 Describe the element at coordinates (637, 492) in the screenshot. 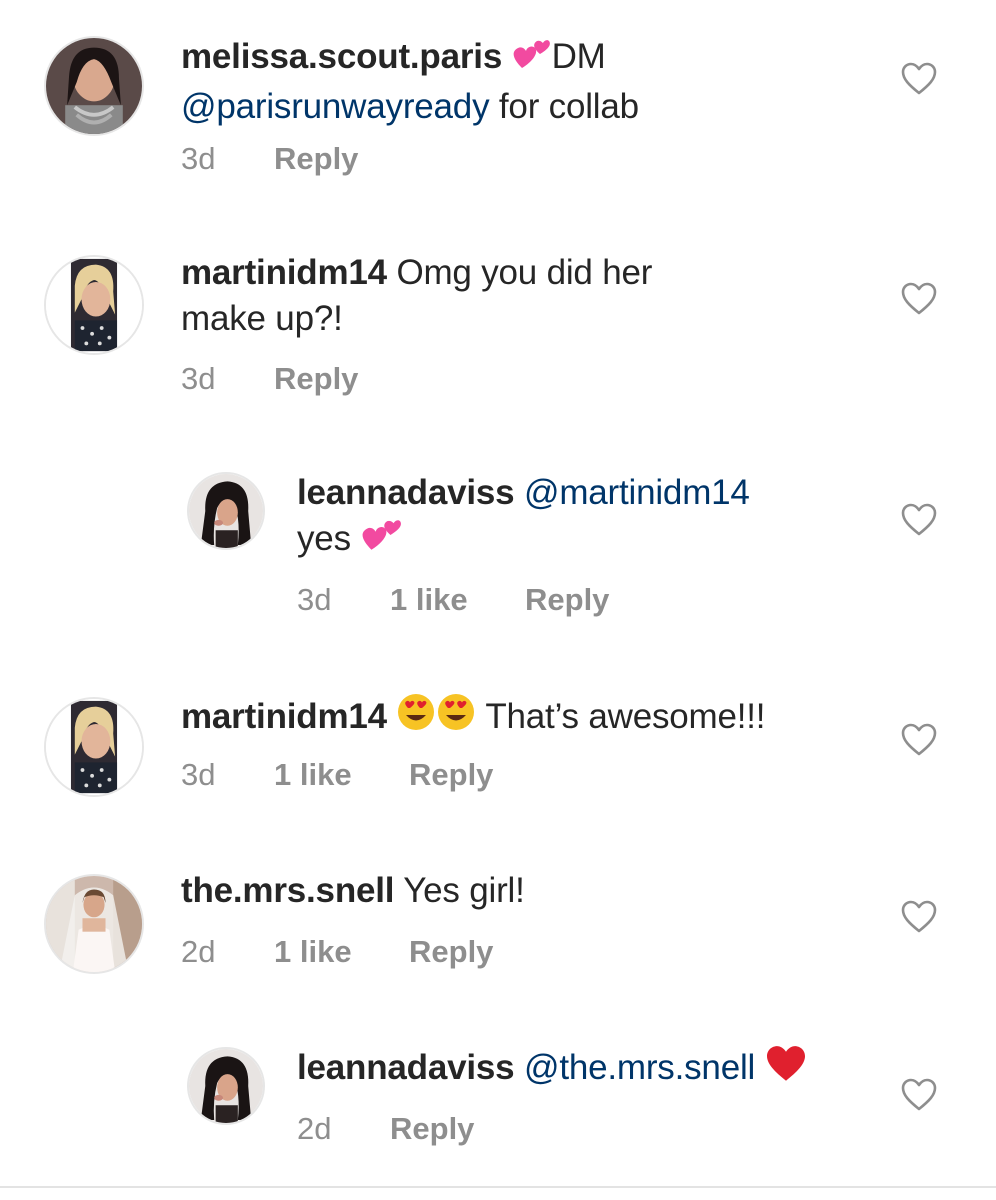

I see `comment-mention: @martinidm14` at that location.